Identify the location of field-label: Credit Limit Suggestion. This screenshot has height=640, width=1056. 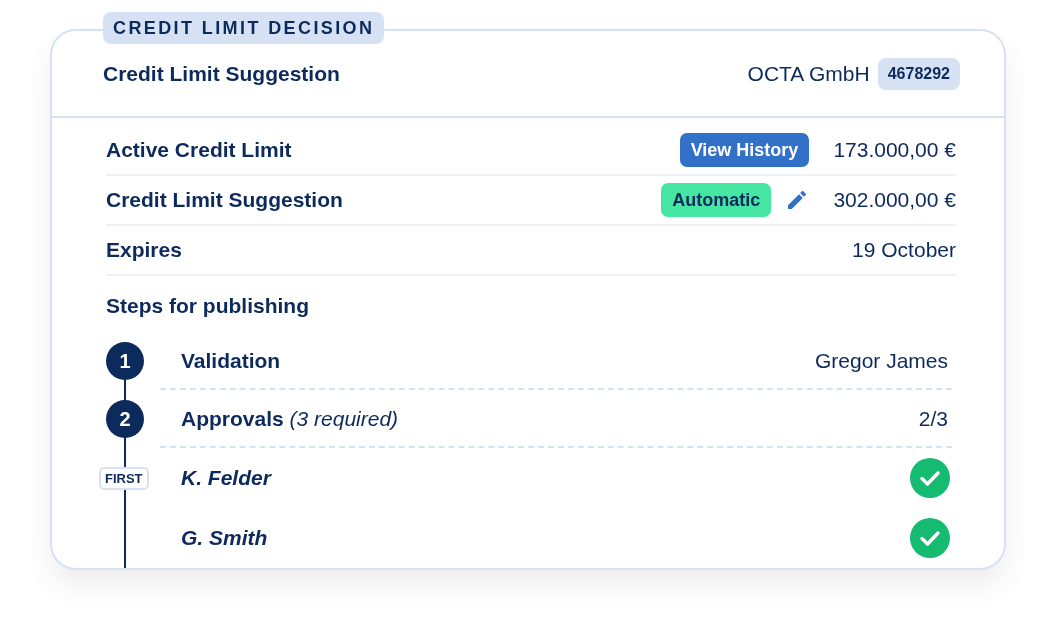
(225, 200).